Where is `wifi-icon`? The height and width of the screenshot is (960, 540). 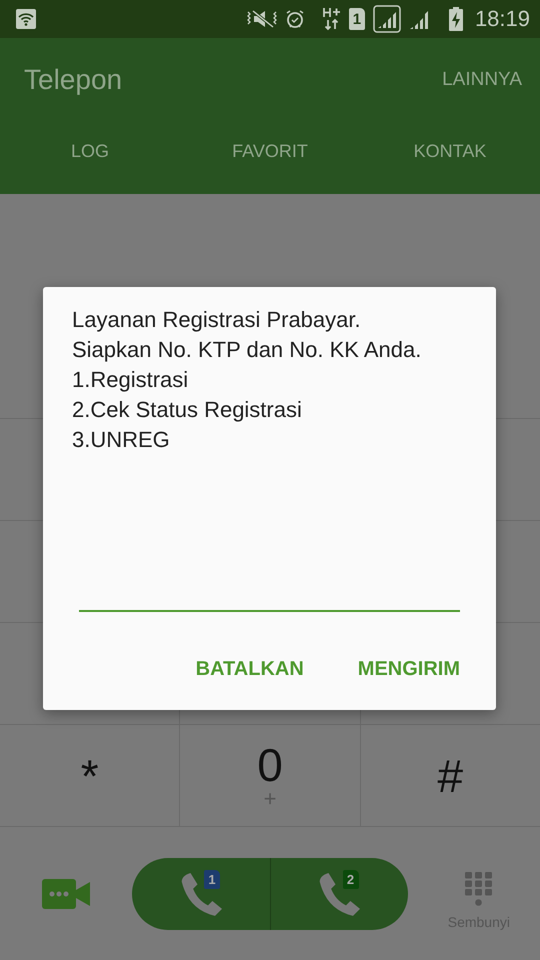 wifi-icon is located at coordinates (26, 19).